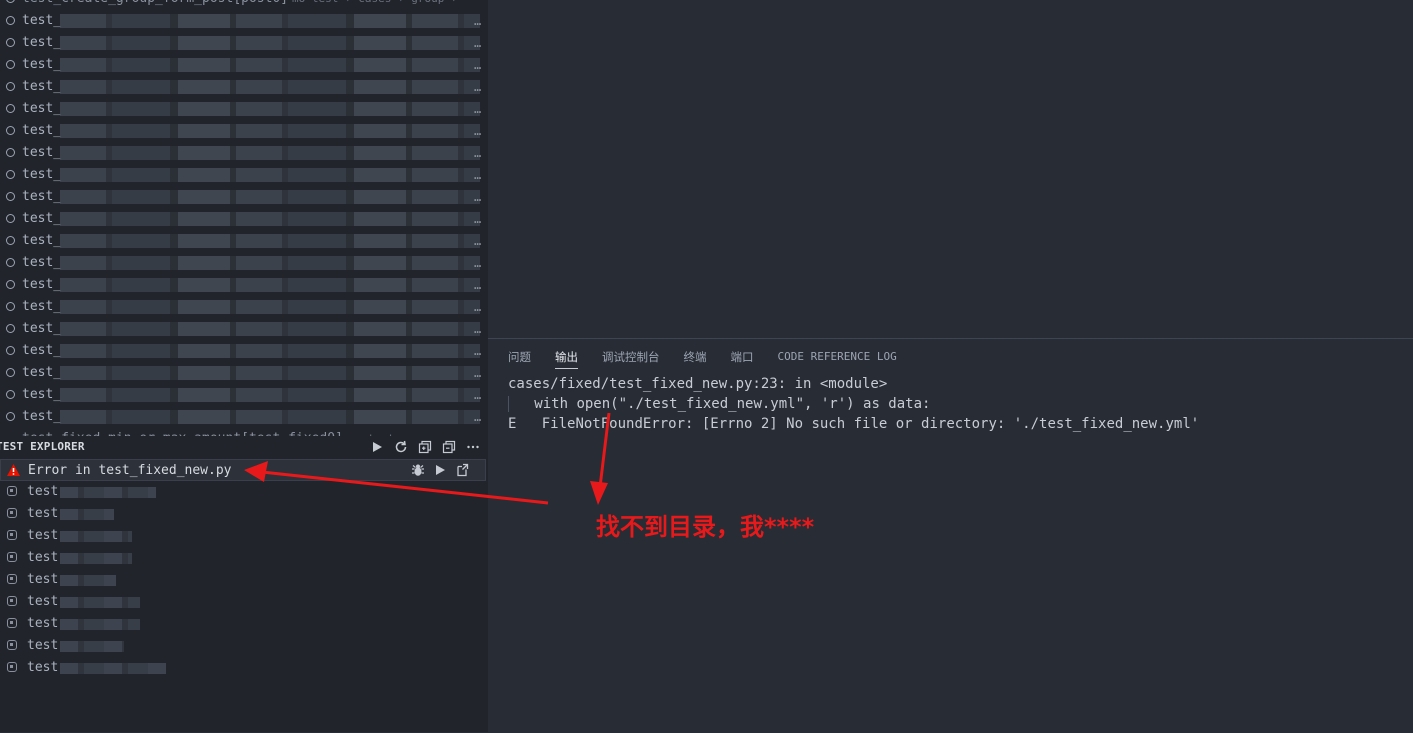  Describe the element at coordinates (130, 470) in the screenshot. I see `error-test-label: Error in test_fixed_new.py` at that location.